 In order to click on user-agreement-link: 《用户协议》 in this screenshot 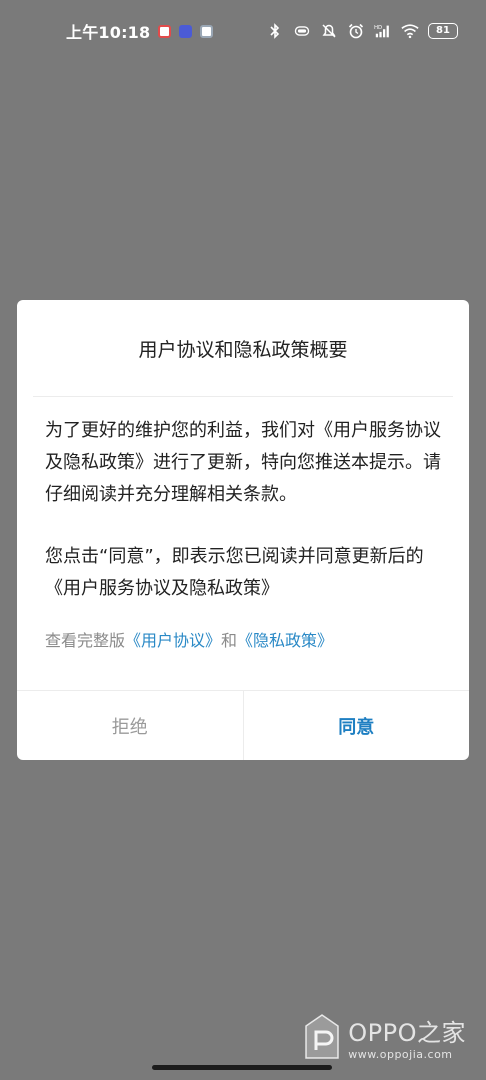, I will do `click(173, 640)`.